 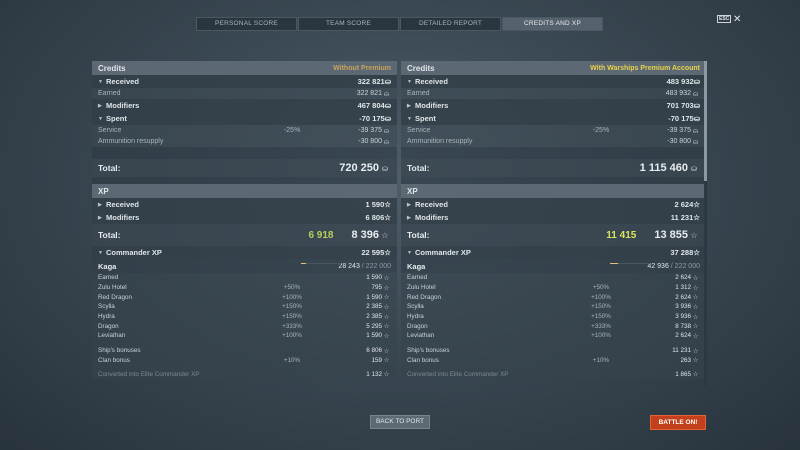 What do you see at coordinates (244, 336) in the screenshot?
I see `list-item: Leviathan +100% 1 590 ☆` at bounding box center [244, 336].